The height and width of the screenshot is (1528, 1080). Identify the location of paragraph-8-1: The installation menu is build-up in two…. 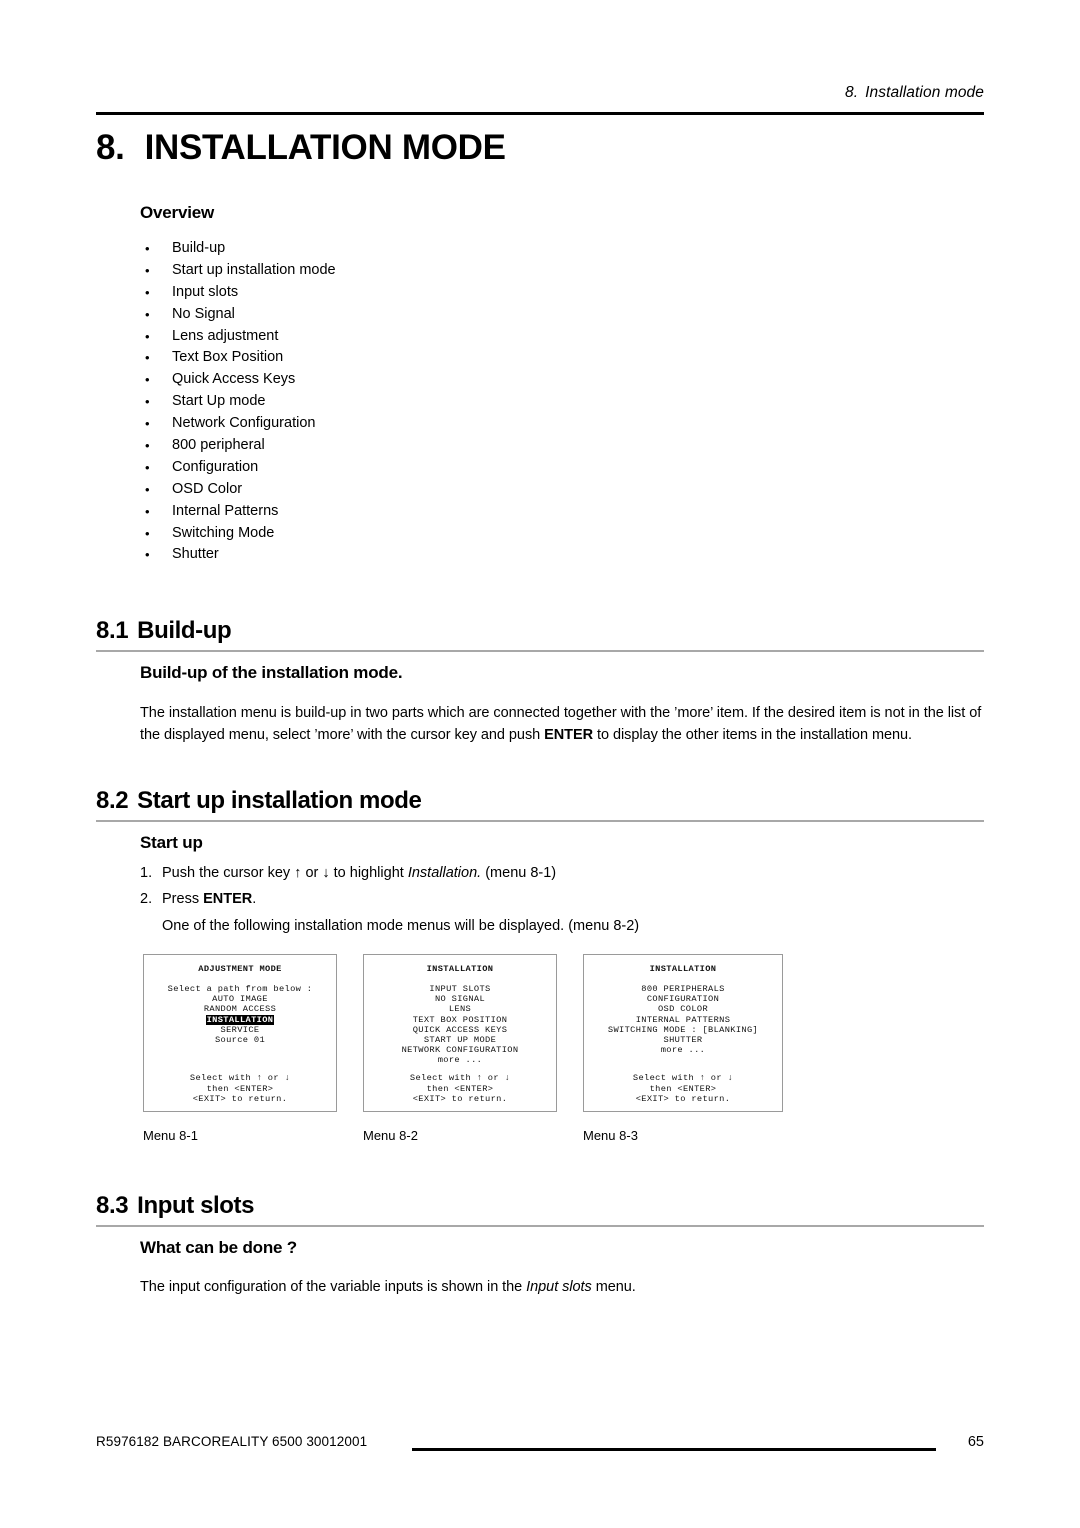
(563, 724).